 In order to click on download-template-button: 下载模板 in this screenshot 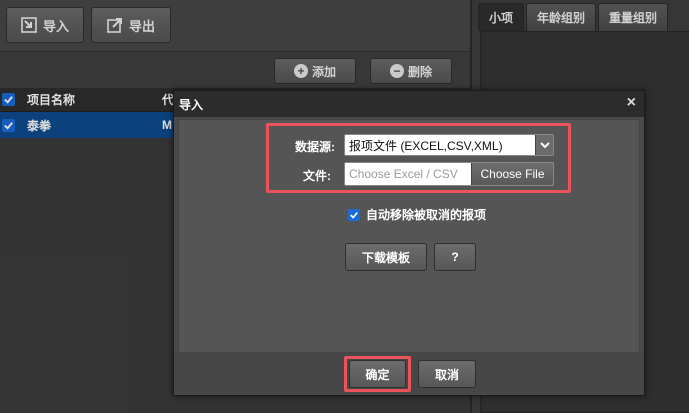, I will do `click(386, 257)`.